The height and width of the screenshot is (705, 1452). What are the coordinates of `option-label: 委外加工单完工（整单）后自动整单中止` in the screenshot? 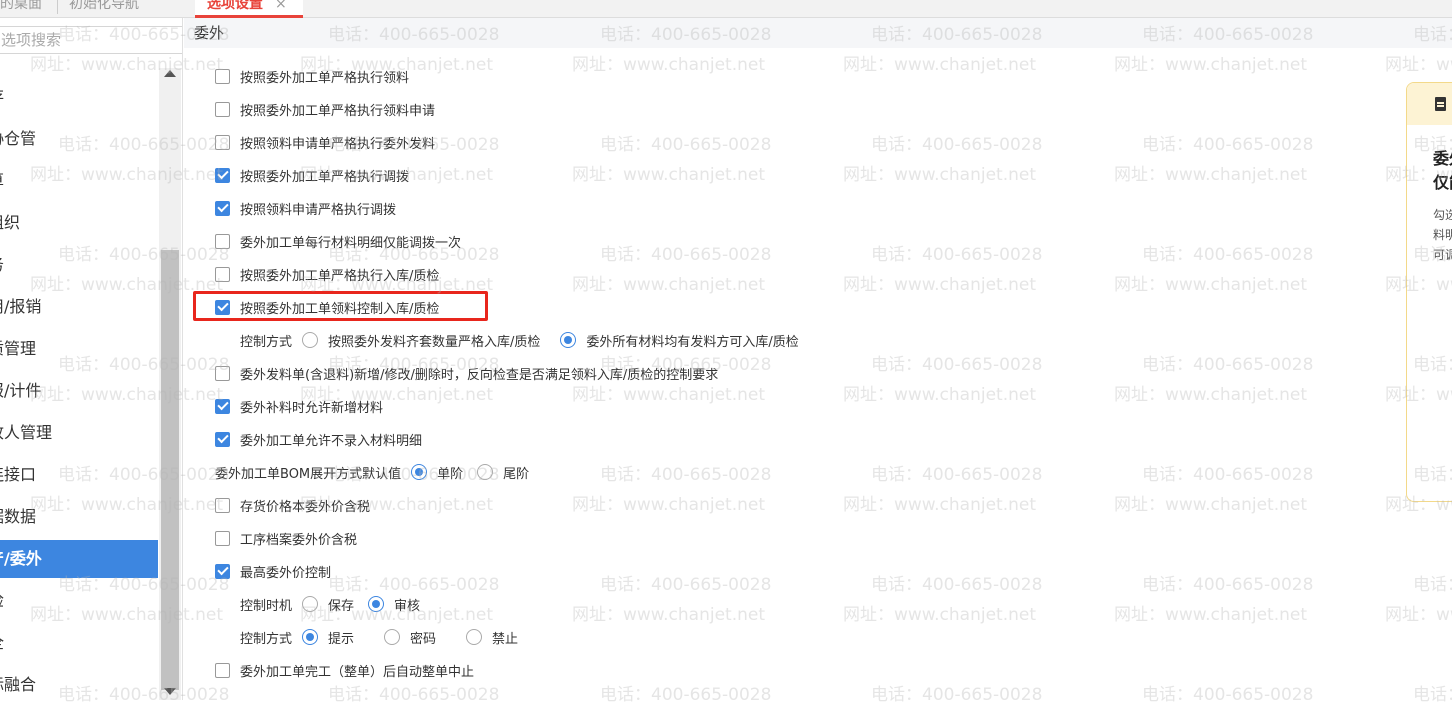 It's located at (357, 672).